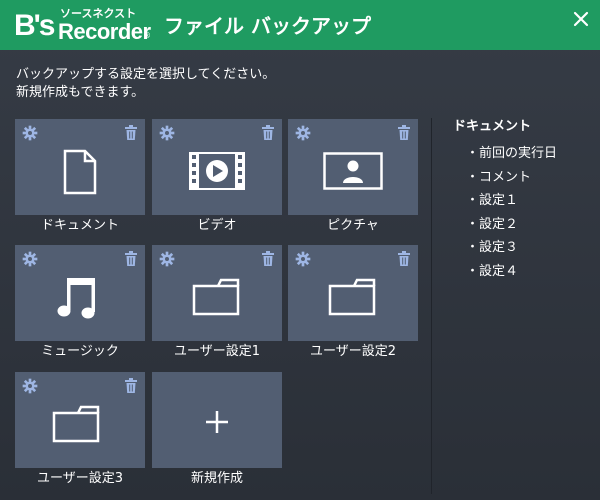 The width and height of the screenshot is (600, 500). I want to click on plus-icon, so click(217, 422).